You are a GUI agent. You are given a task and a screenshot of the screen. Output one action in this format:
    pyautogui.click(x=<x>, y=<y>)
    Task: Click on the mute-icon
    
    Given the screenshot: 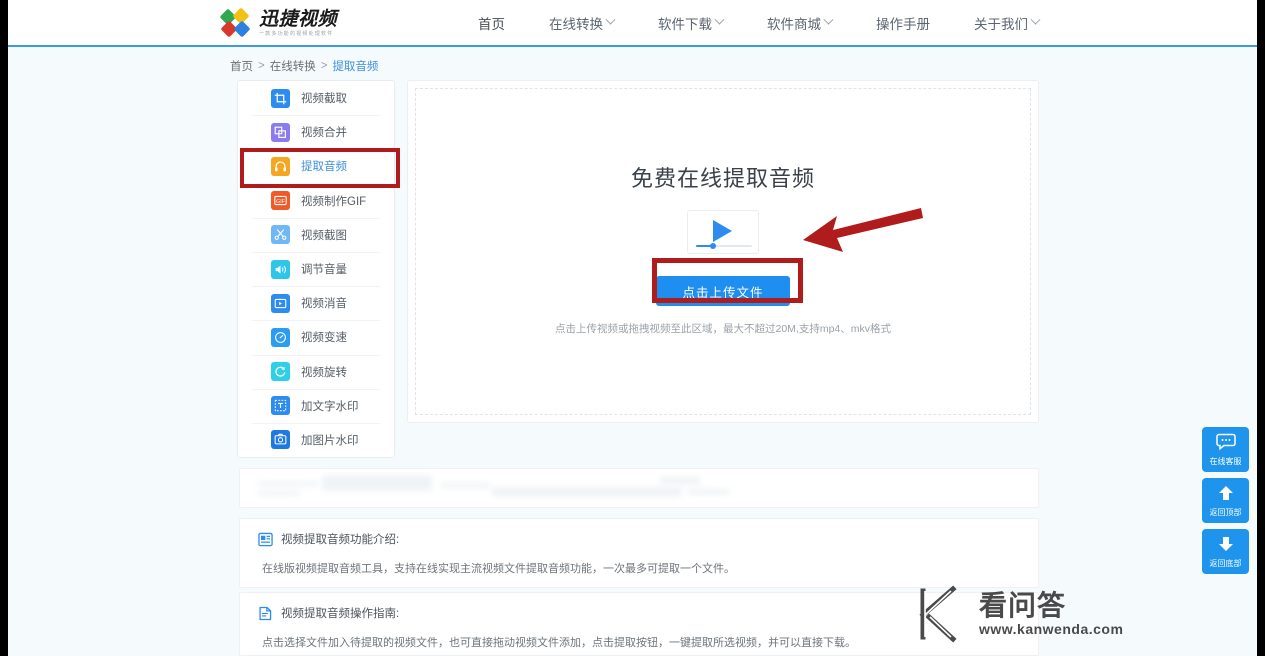 What is the action you would take?
    pyautogui.click(x=280, y=303)
    